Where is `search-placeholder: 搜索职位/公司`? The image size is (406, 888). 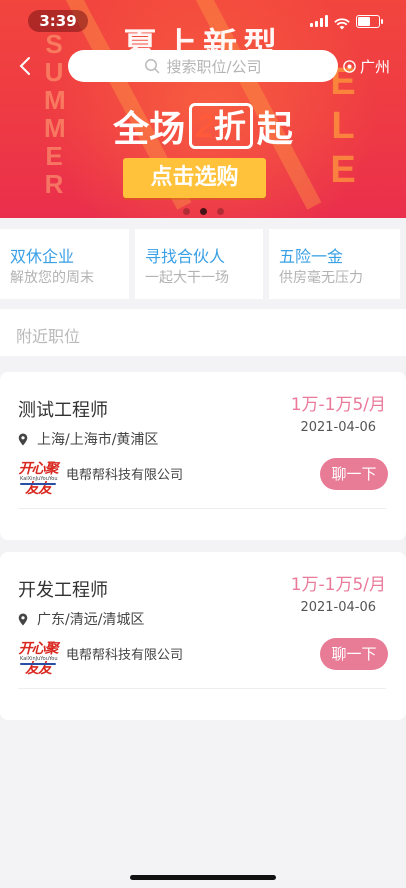 search-placeholder: 搜索职位/公司 is located at coordinates (214, 66).